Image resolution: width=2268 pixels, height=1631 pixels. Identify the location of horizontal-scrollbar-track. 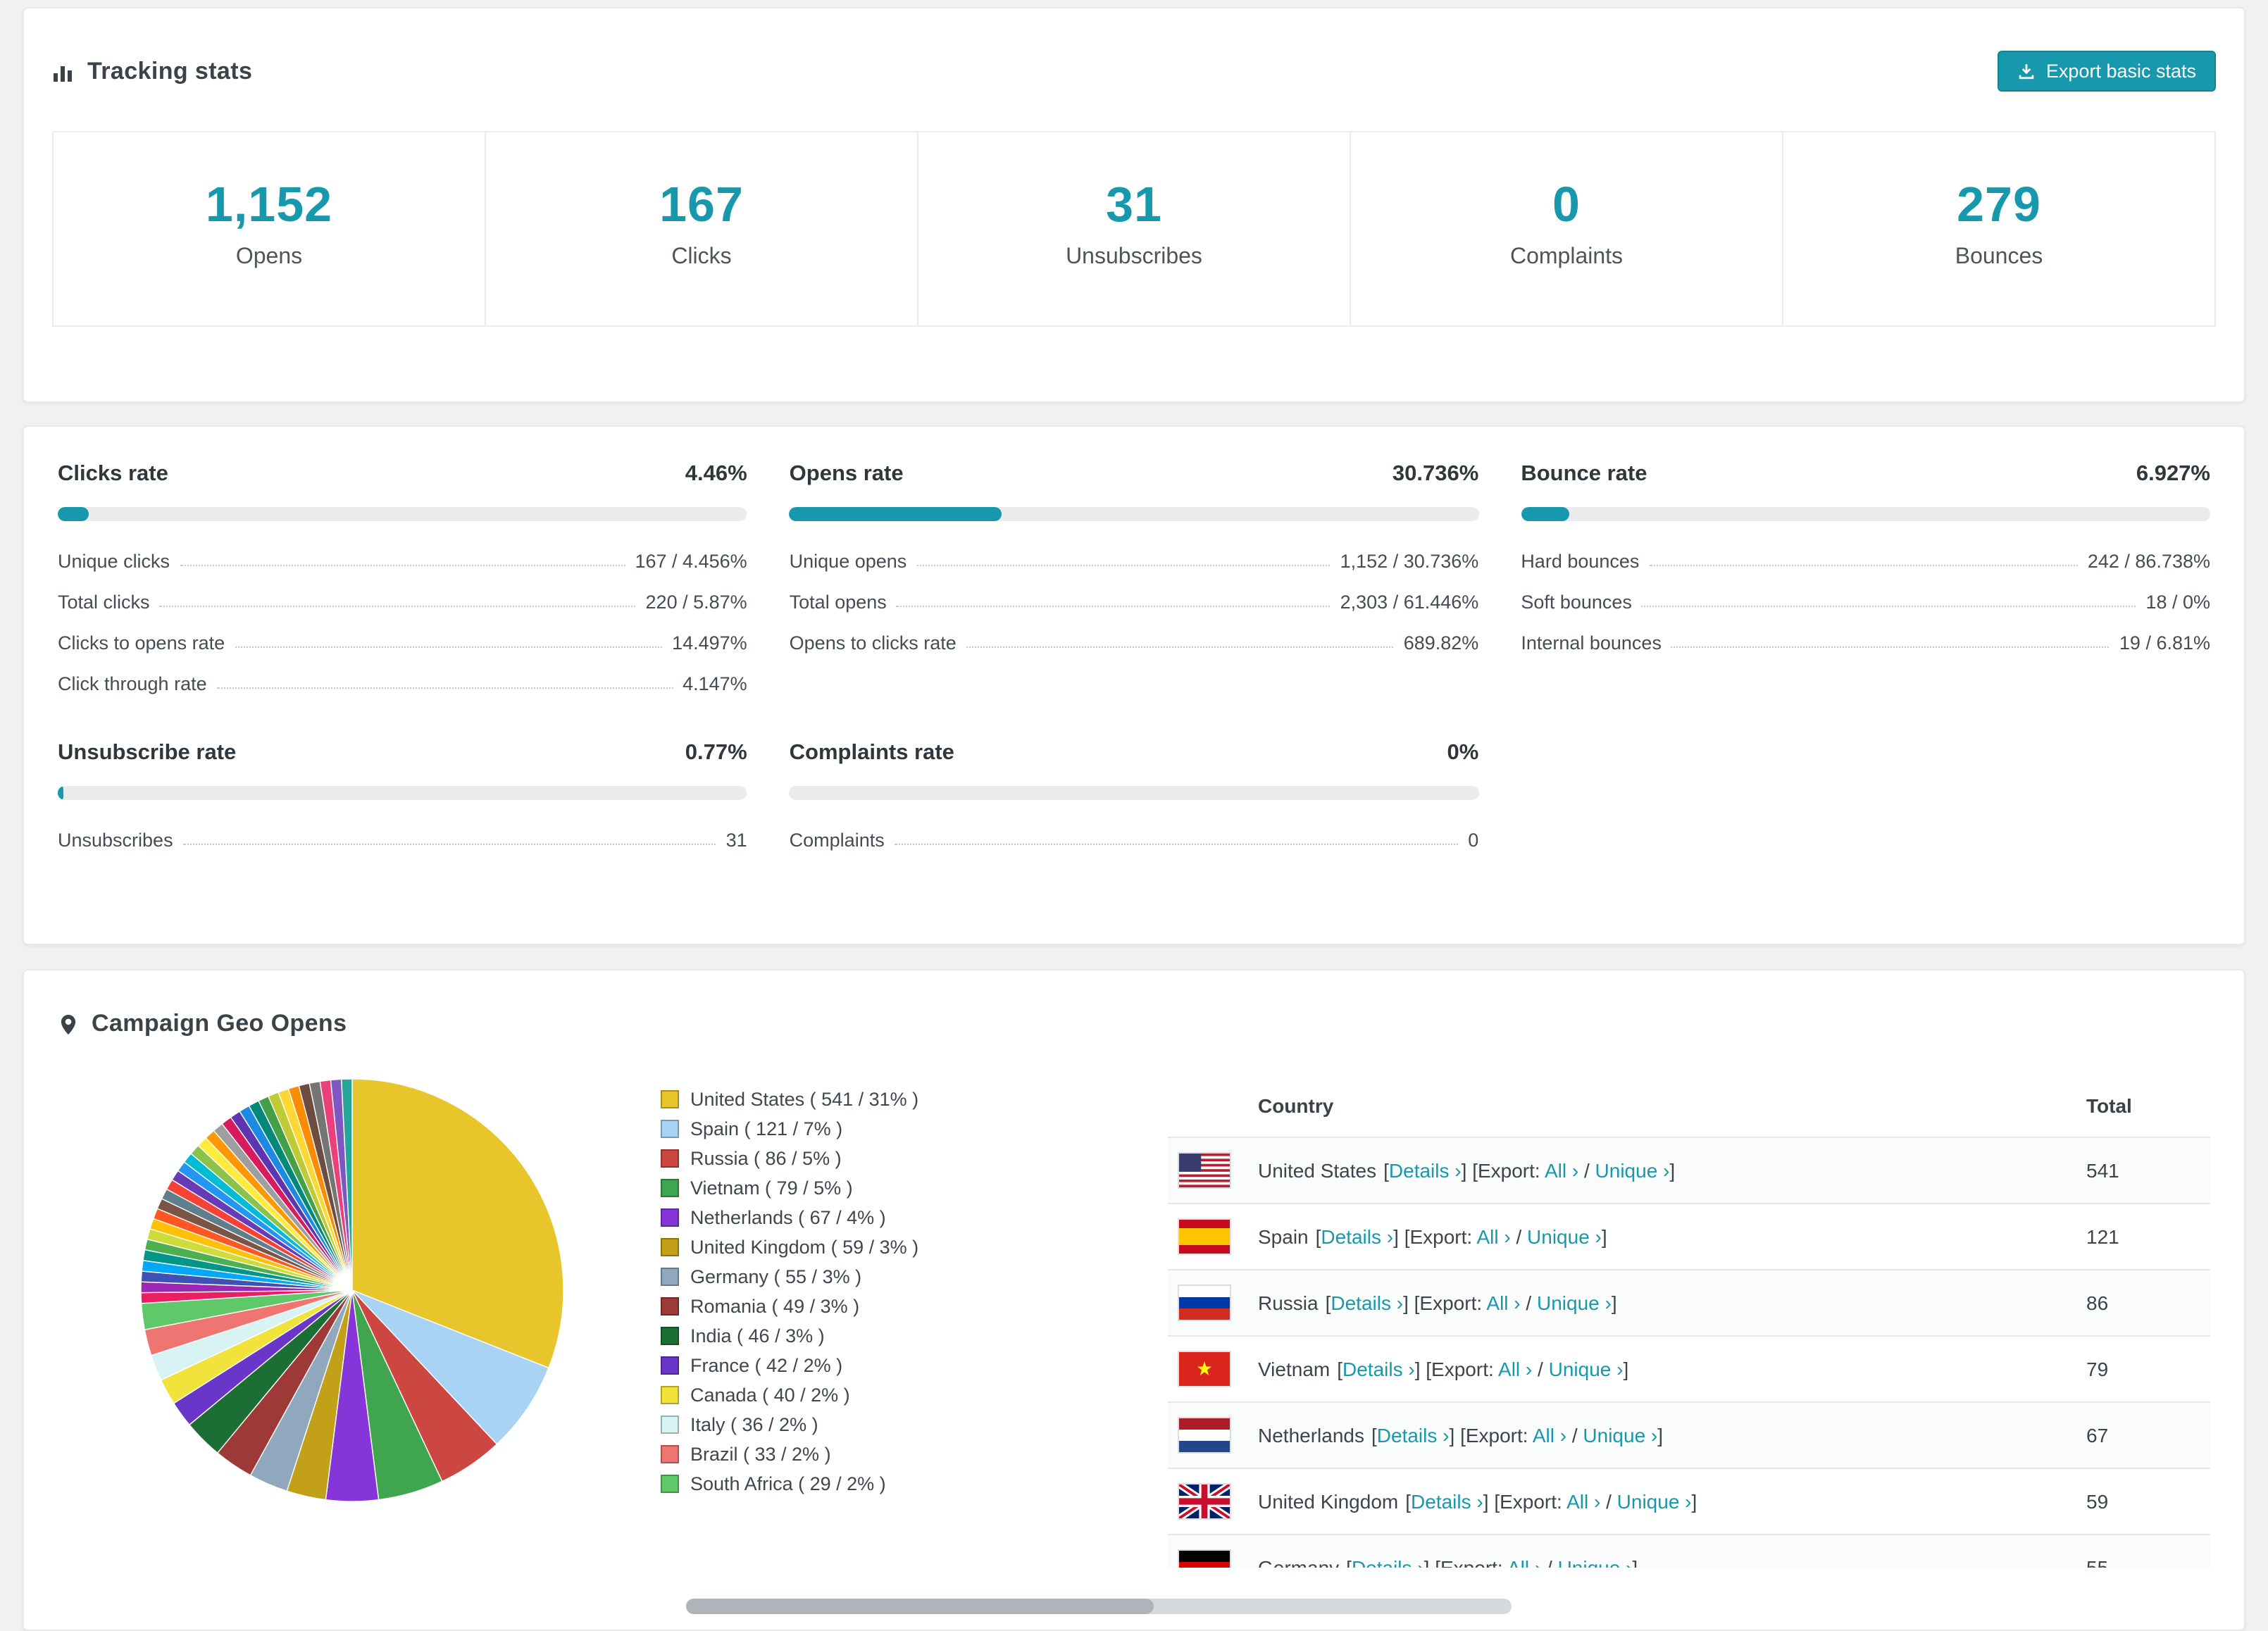
(1099, 1607).